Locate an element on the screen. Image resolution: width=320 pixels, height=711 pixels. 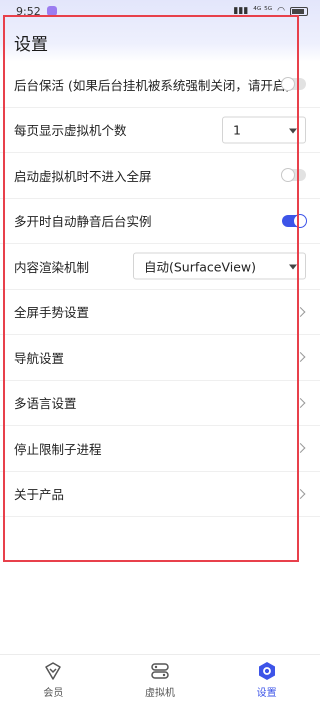
setting-render-mode: 内容渲染机制 自动(SurfaceView) is located at coordinates (160, 267).